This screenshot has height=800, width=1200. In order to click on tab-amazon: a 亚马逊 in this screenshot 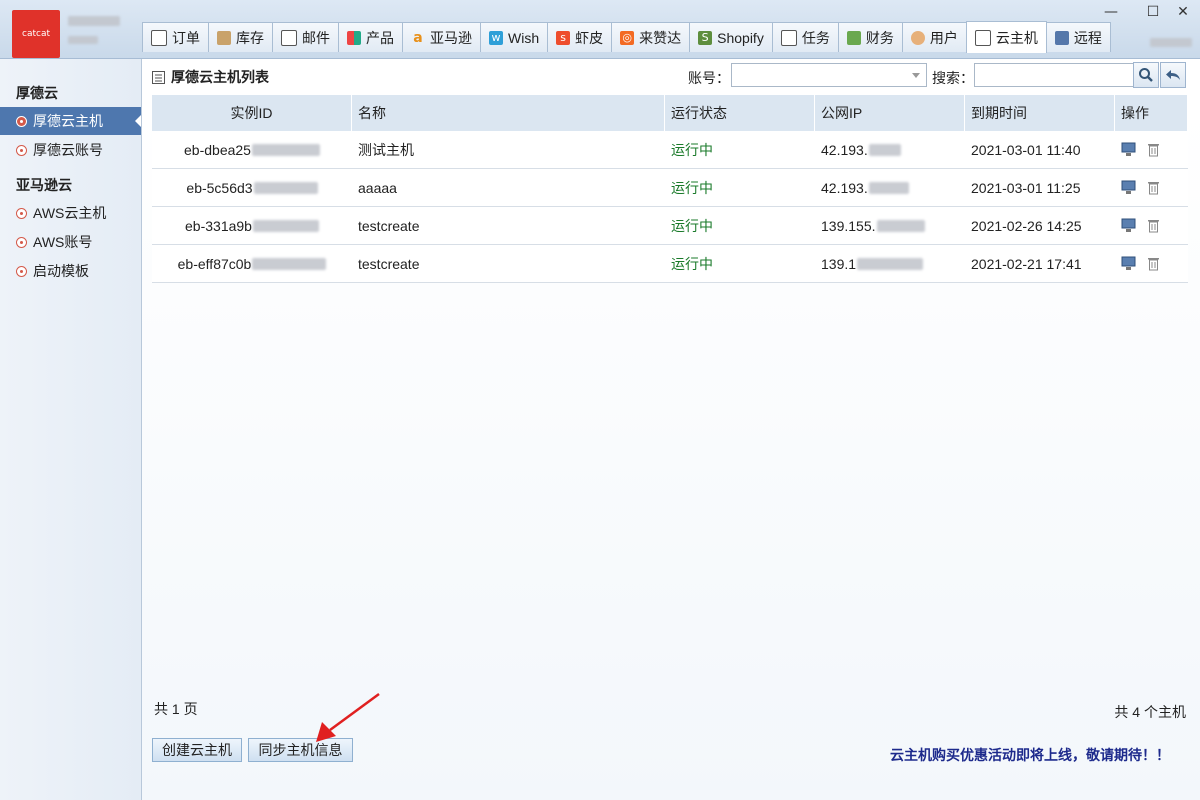, I will do `click(441, 37)`.